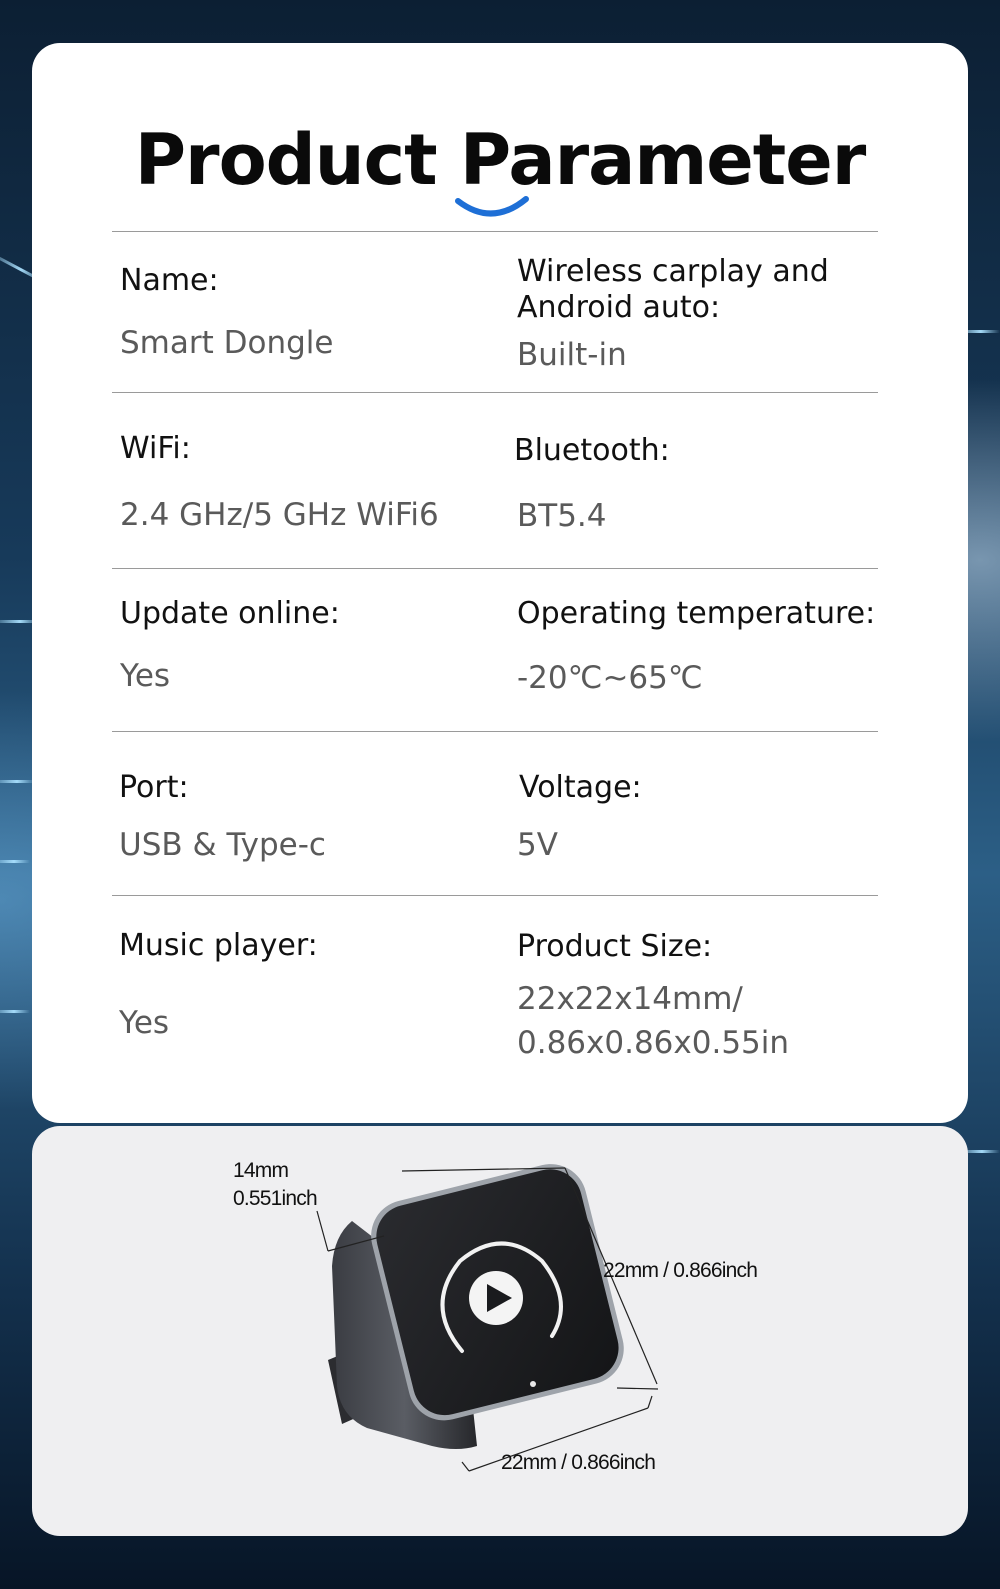 The image size is (1000, 1589). Describe the element at coordinates (487, 1318) in the screenshot. I see `device-diagram` at that location.